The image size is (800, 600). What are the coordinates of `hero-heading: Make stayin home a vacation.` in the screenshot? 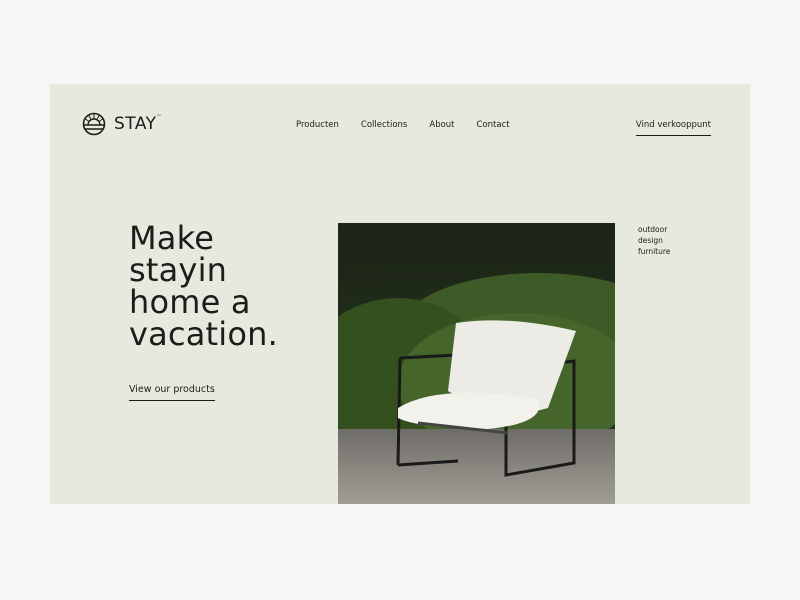 It's located at (204, 286).